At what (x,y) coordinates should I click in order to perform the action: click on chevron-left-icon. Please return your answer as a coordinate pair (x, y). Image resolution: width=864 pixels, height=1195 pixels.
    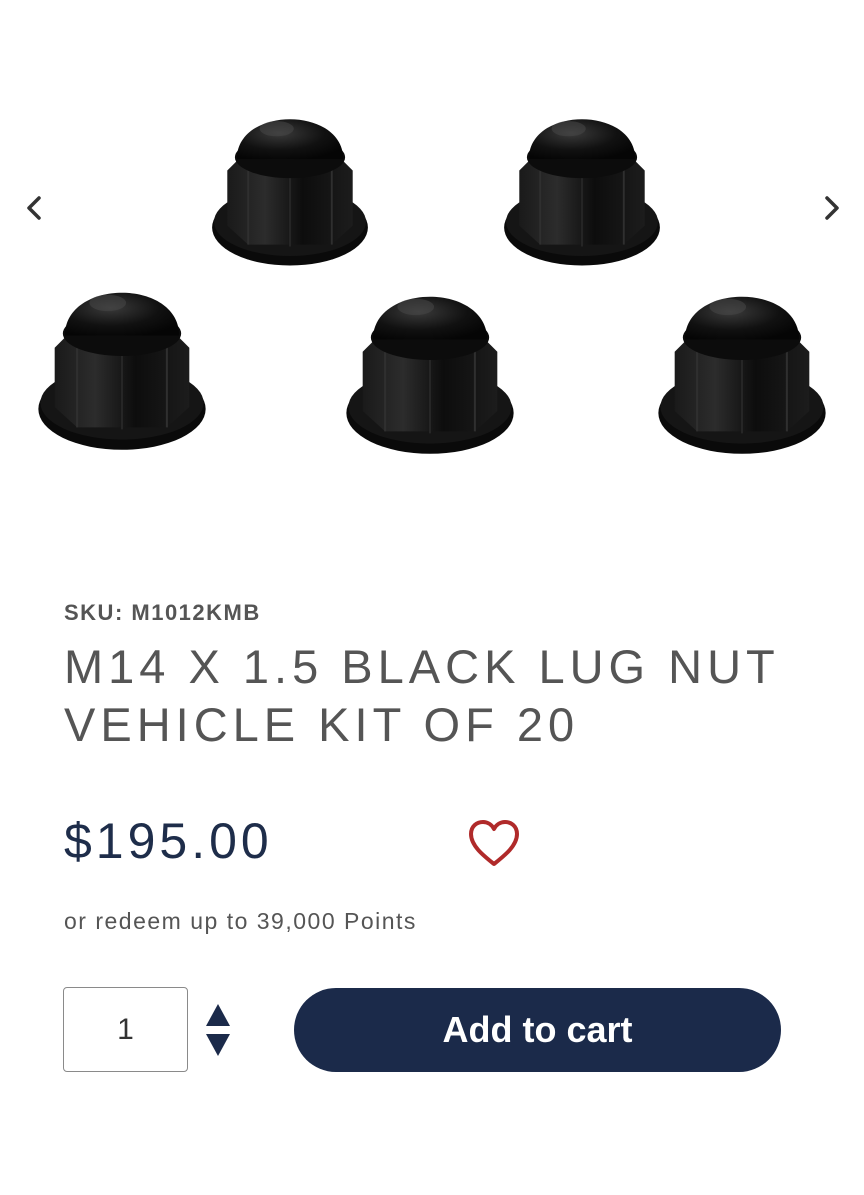
    Looking at the image, I should click on (34, 208).